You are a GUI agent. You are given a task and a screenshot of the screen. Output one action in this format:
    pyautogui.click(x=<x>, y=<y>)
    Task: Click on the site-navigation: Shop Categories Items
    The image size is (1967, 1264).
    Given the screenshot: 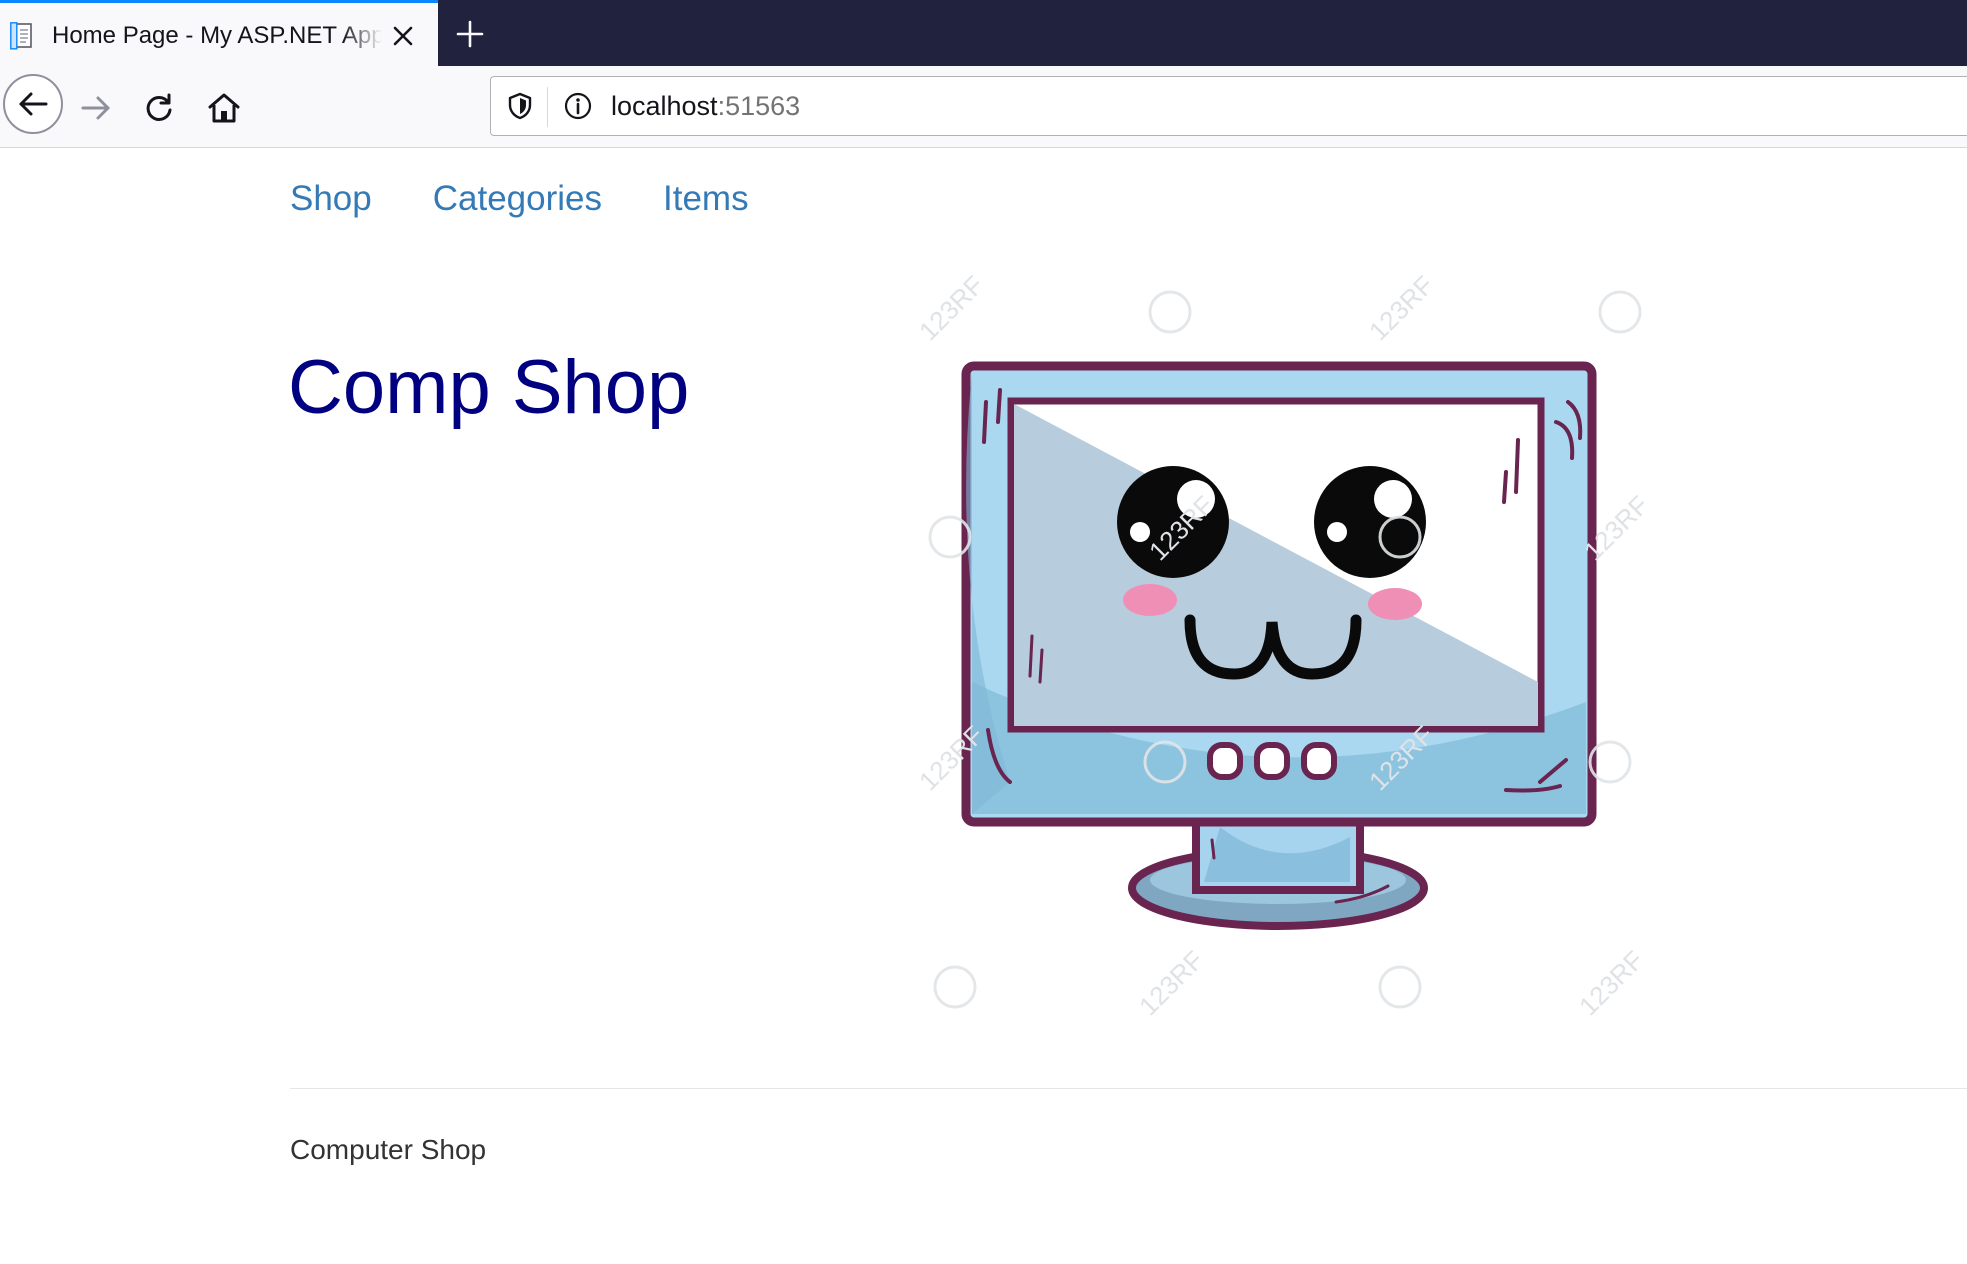 What is the action you would take?
    pyautogui.click(x=550, y=199)
    